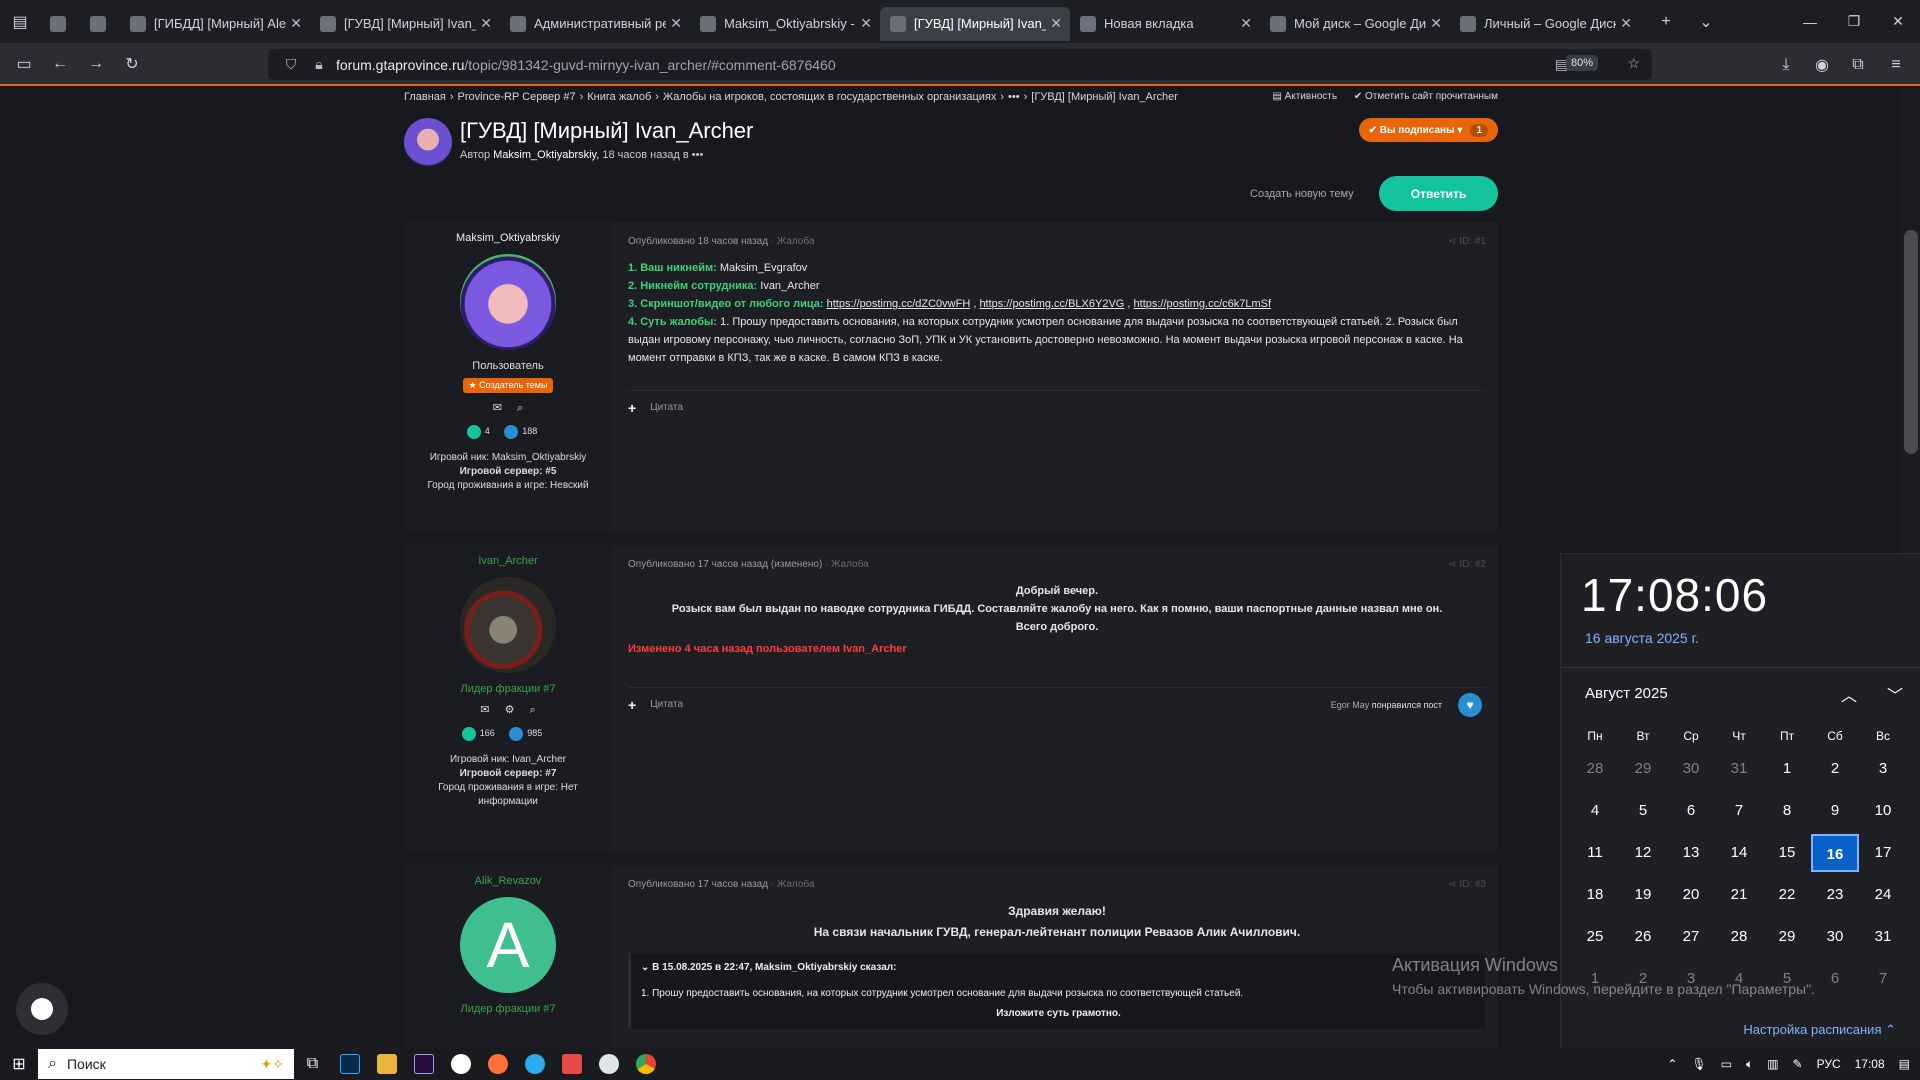 Image resolution: width=1920 pixels, height=1080 pixels. I want to click on topic-author-avatar, so click(428, 142).